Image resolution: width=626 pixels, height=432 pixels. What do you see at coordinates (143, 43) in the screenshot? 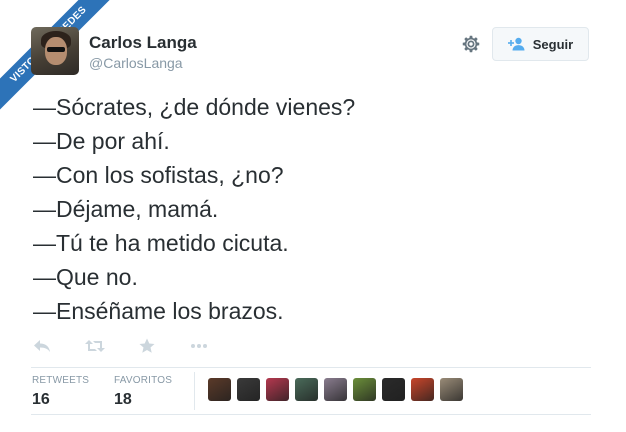
I see `author-name: Carlos Langa` at bounding box center [143, 43].